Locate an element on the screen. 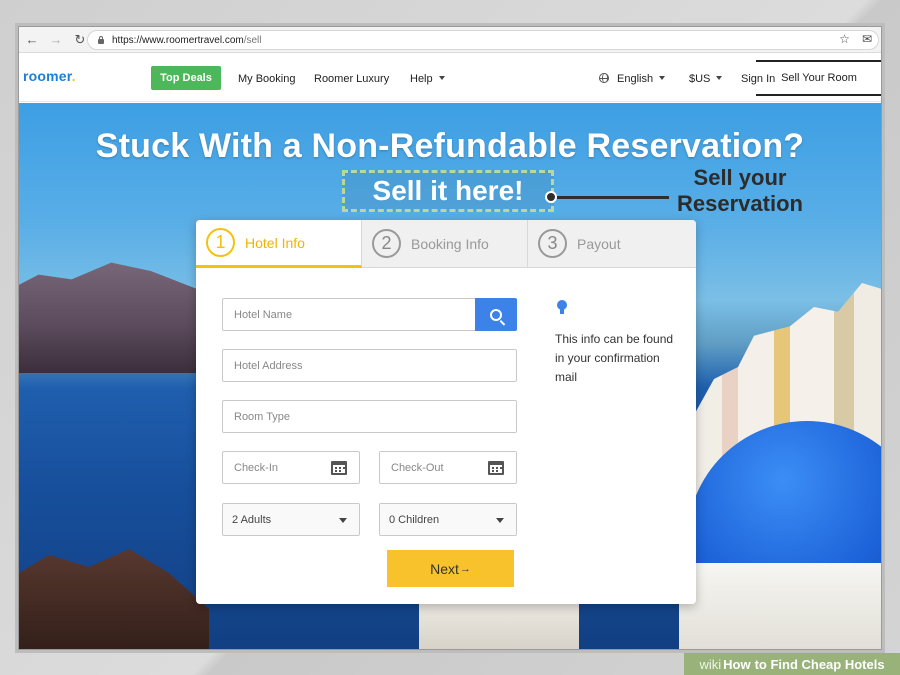  hero-building-image is located at coordinates (499, 626).